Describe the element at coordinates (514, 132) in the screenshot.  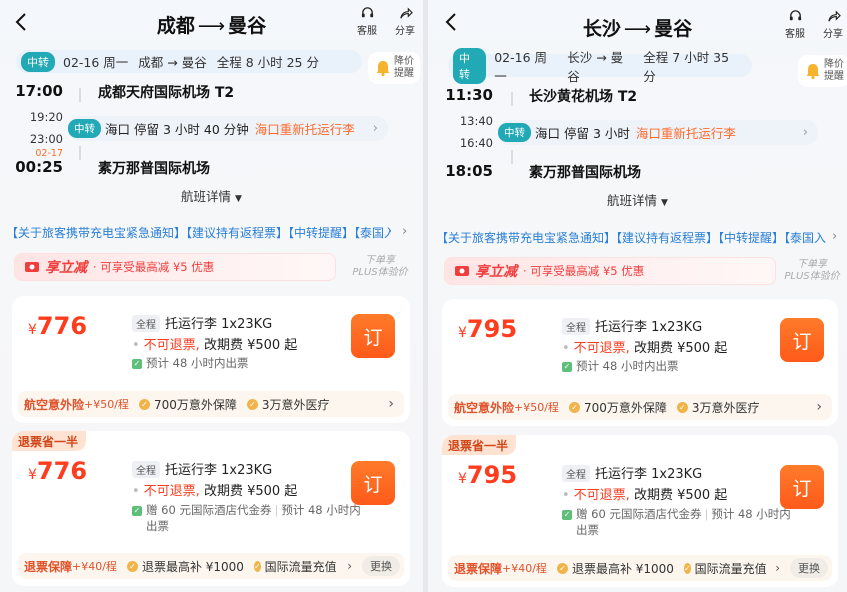
I see `stop-transfer-tag: 中转` at that location.